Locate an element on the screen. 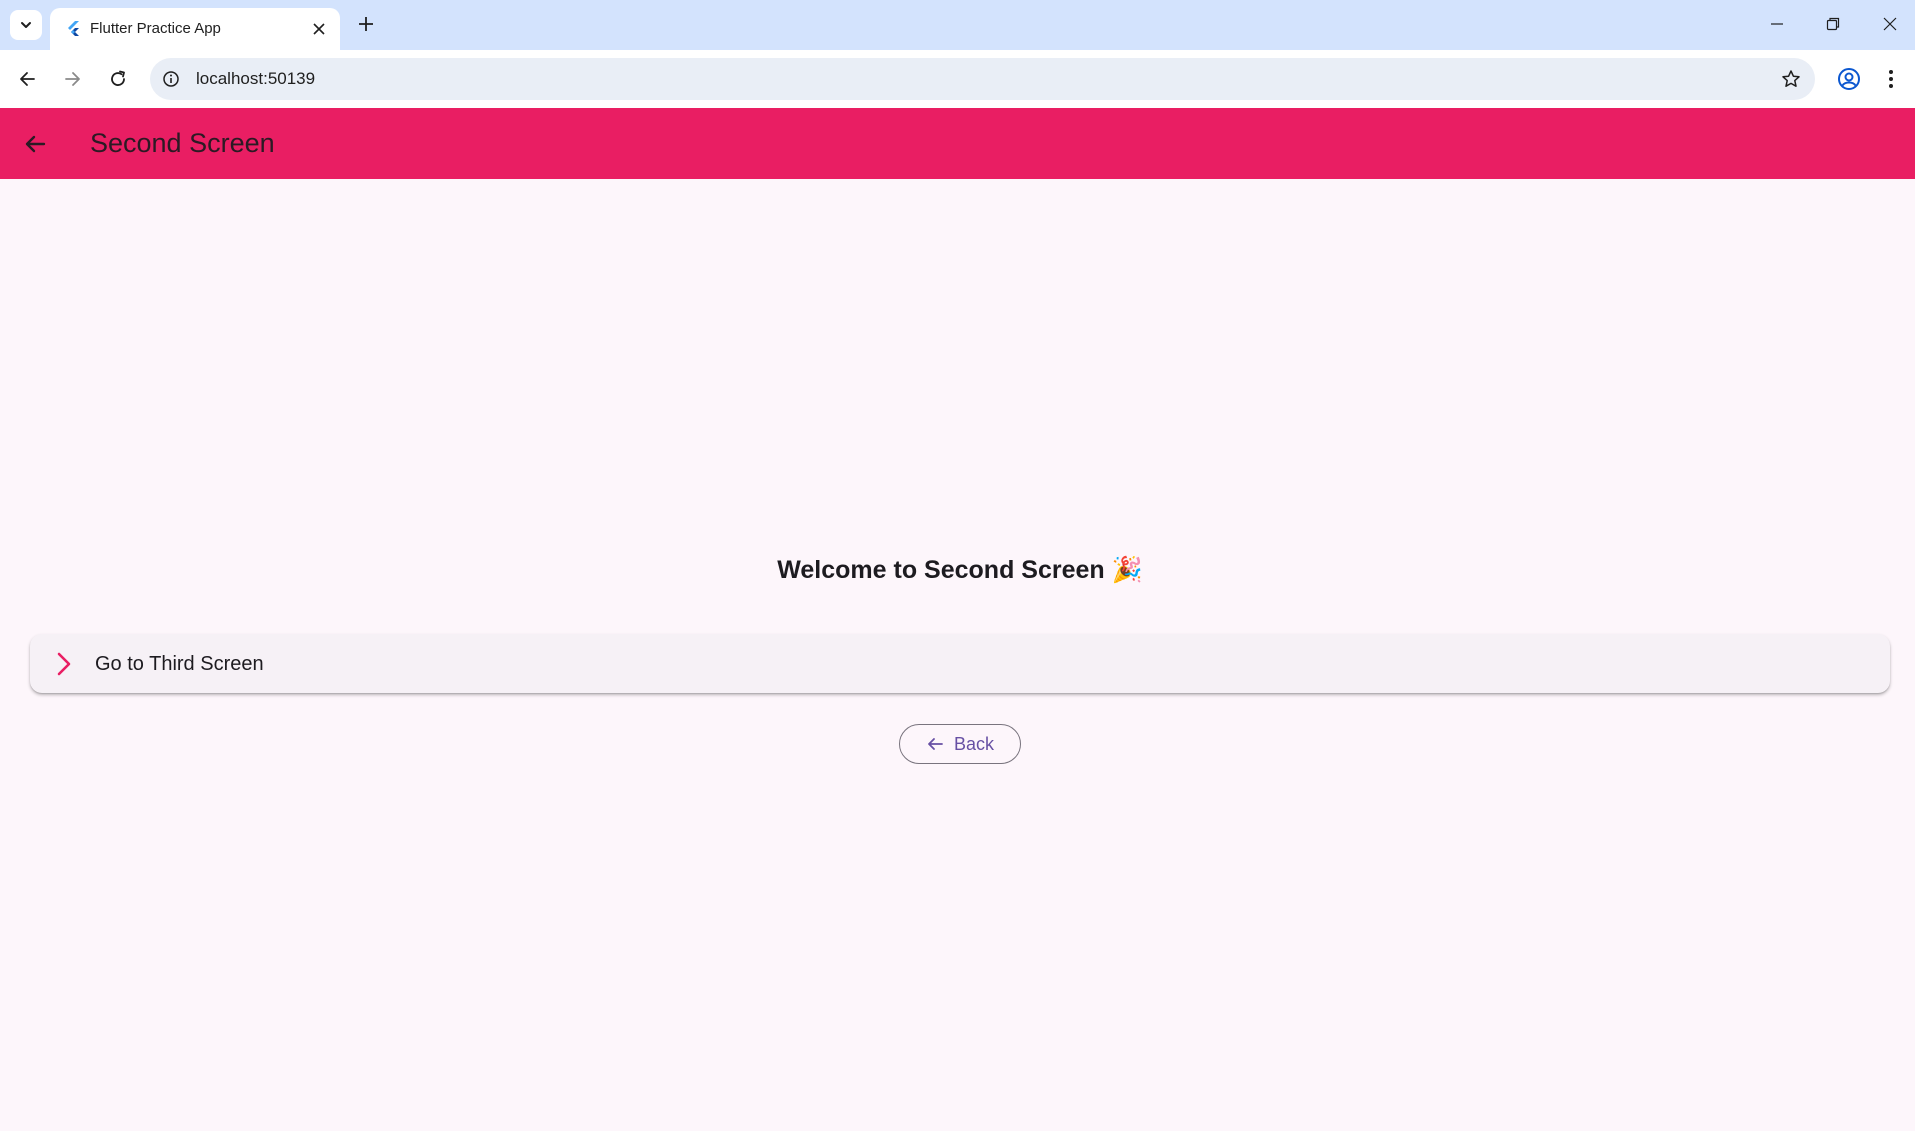 This screenshot has height=1131, width=1915. address-bar: localhost:50139 is located at coordinates (982, 79).